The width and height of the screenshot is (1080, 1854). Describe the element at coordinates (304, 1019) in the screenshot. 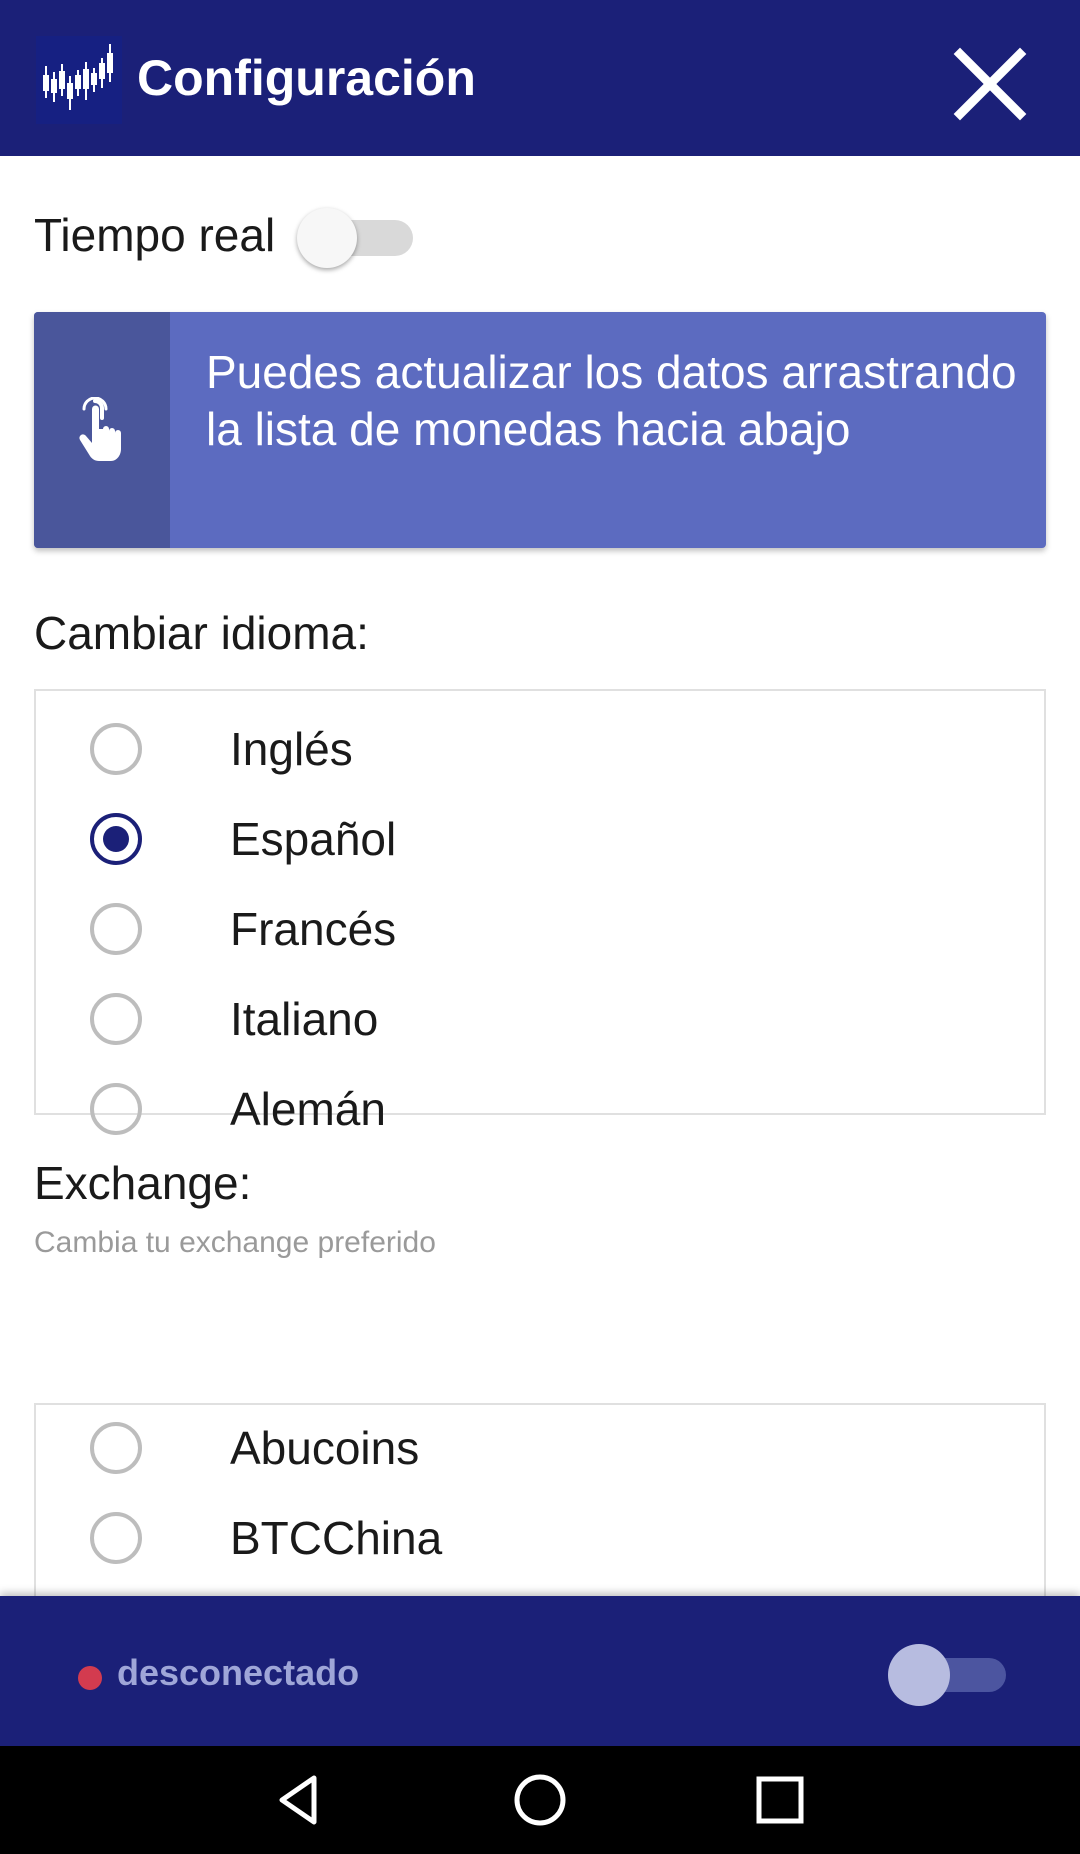

I see `radio-label: Italiano` at that location.